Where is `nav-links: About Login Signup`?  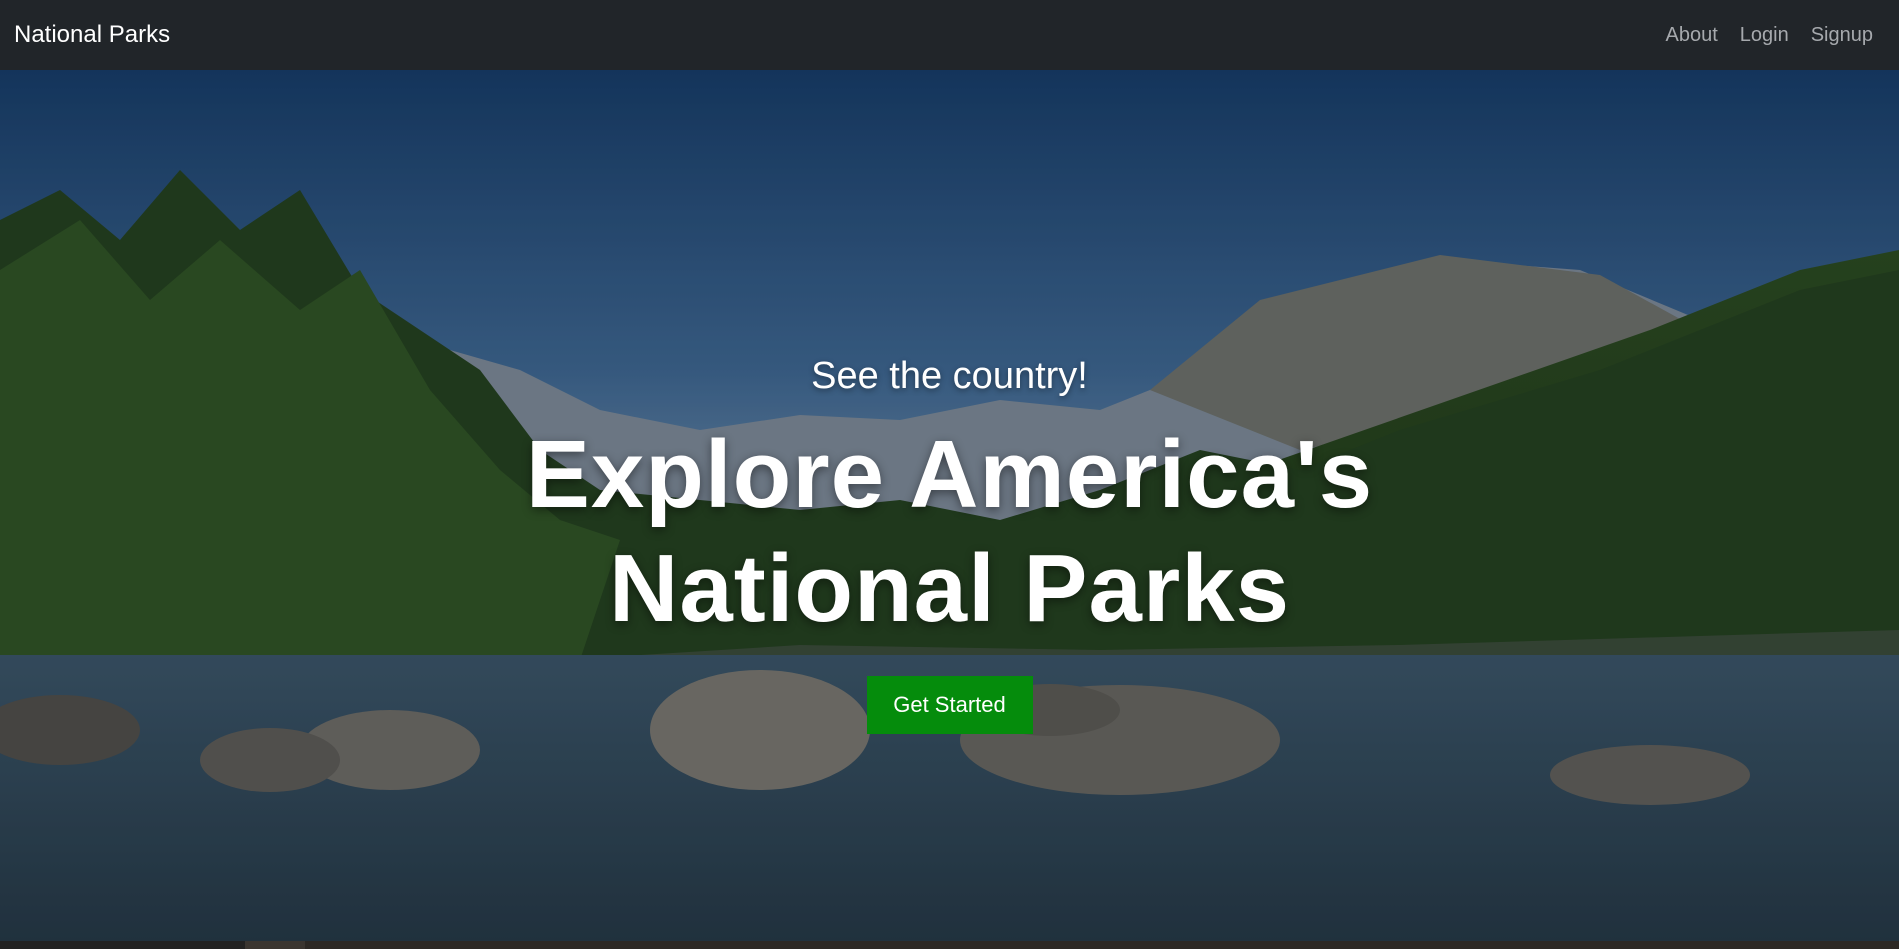 nav-links: About Login Signup is located at coordinates (1769, 35).